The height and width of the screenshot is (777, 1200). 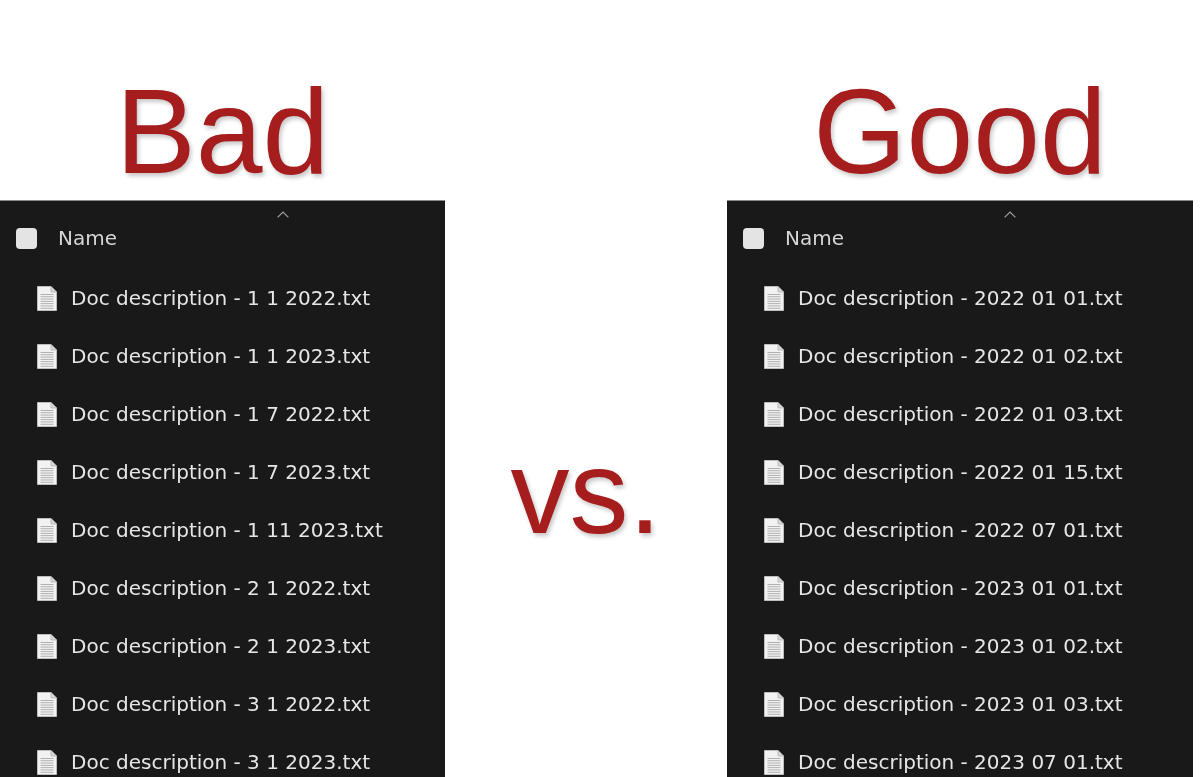 I want to click on file-item: Doc description - 1 1 2022.txt, so click(x=204, y=298).